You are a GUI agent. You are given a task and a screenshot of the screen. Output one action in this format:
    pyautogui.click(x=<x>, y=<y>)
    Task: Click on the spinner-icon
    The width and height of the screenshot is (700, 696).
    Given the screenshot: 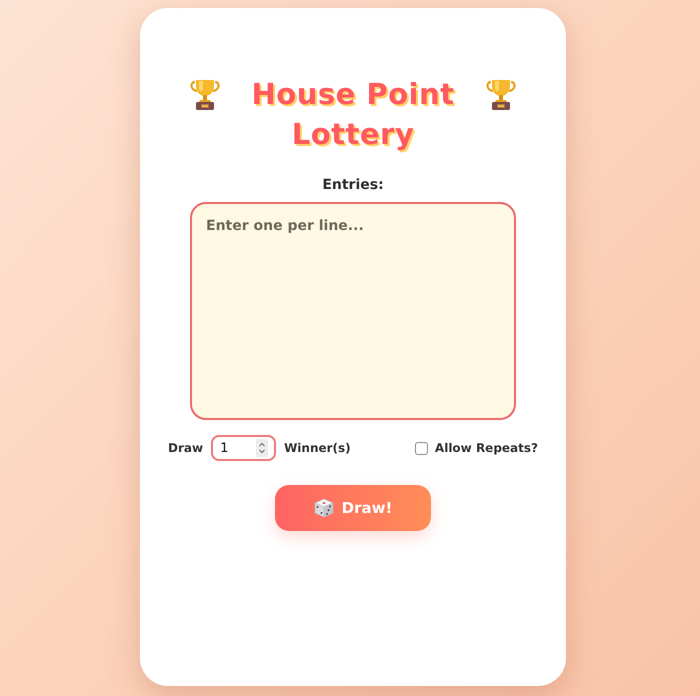 What is the action you would take?
    pyautogui.click(x=262, y=448)
    